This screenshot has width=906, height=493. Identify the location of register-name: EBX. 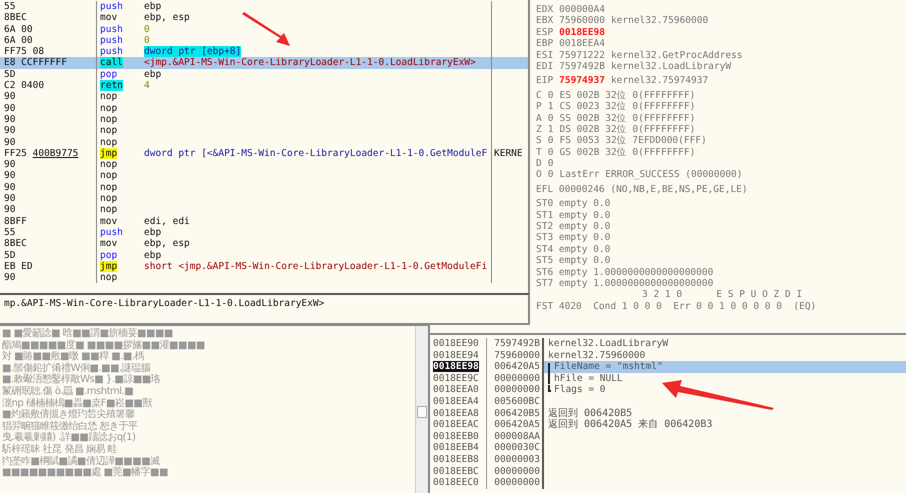
(545, 21).